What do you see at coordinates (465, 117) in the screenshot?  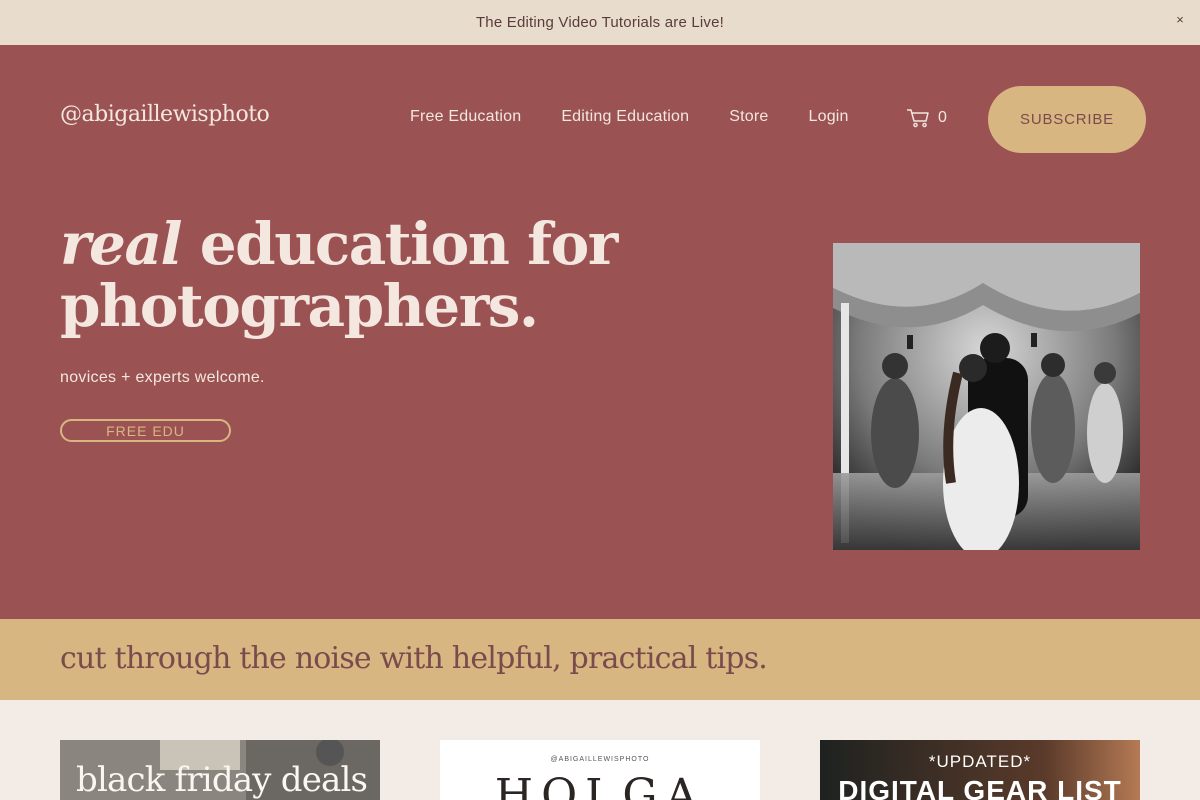 I see `nav-free-education: Free Education` at bounding box center [465, 117].